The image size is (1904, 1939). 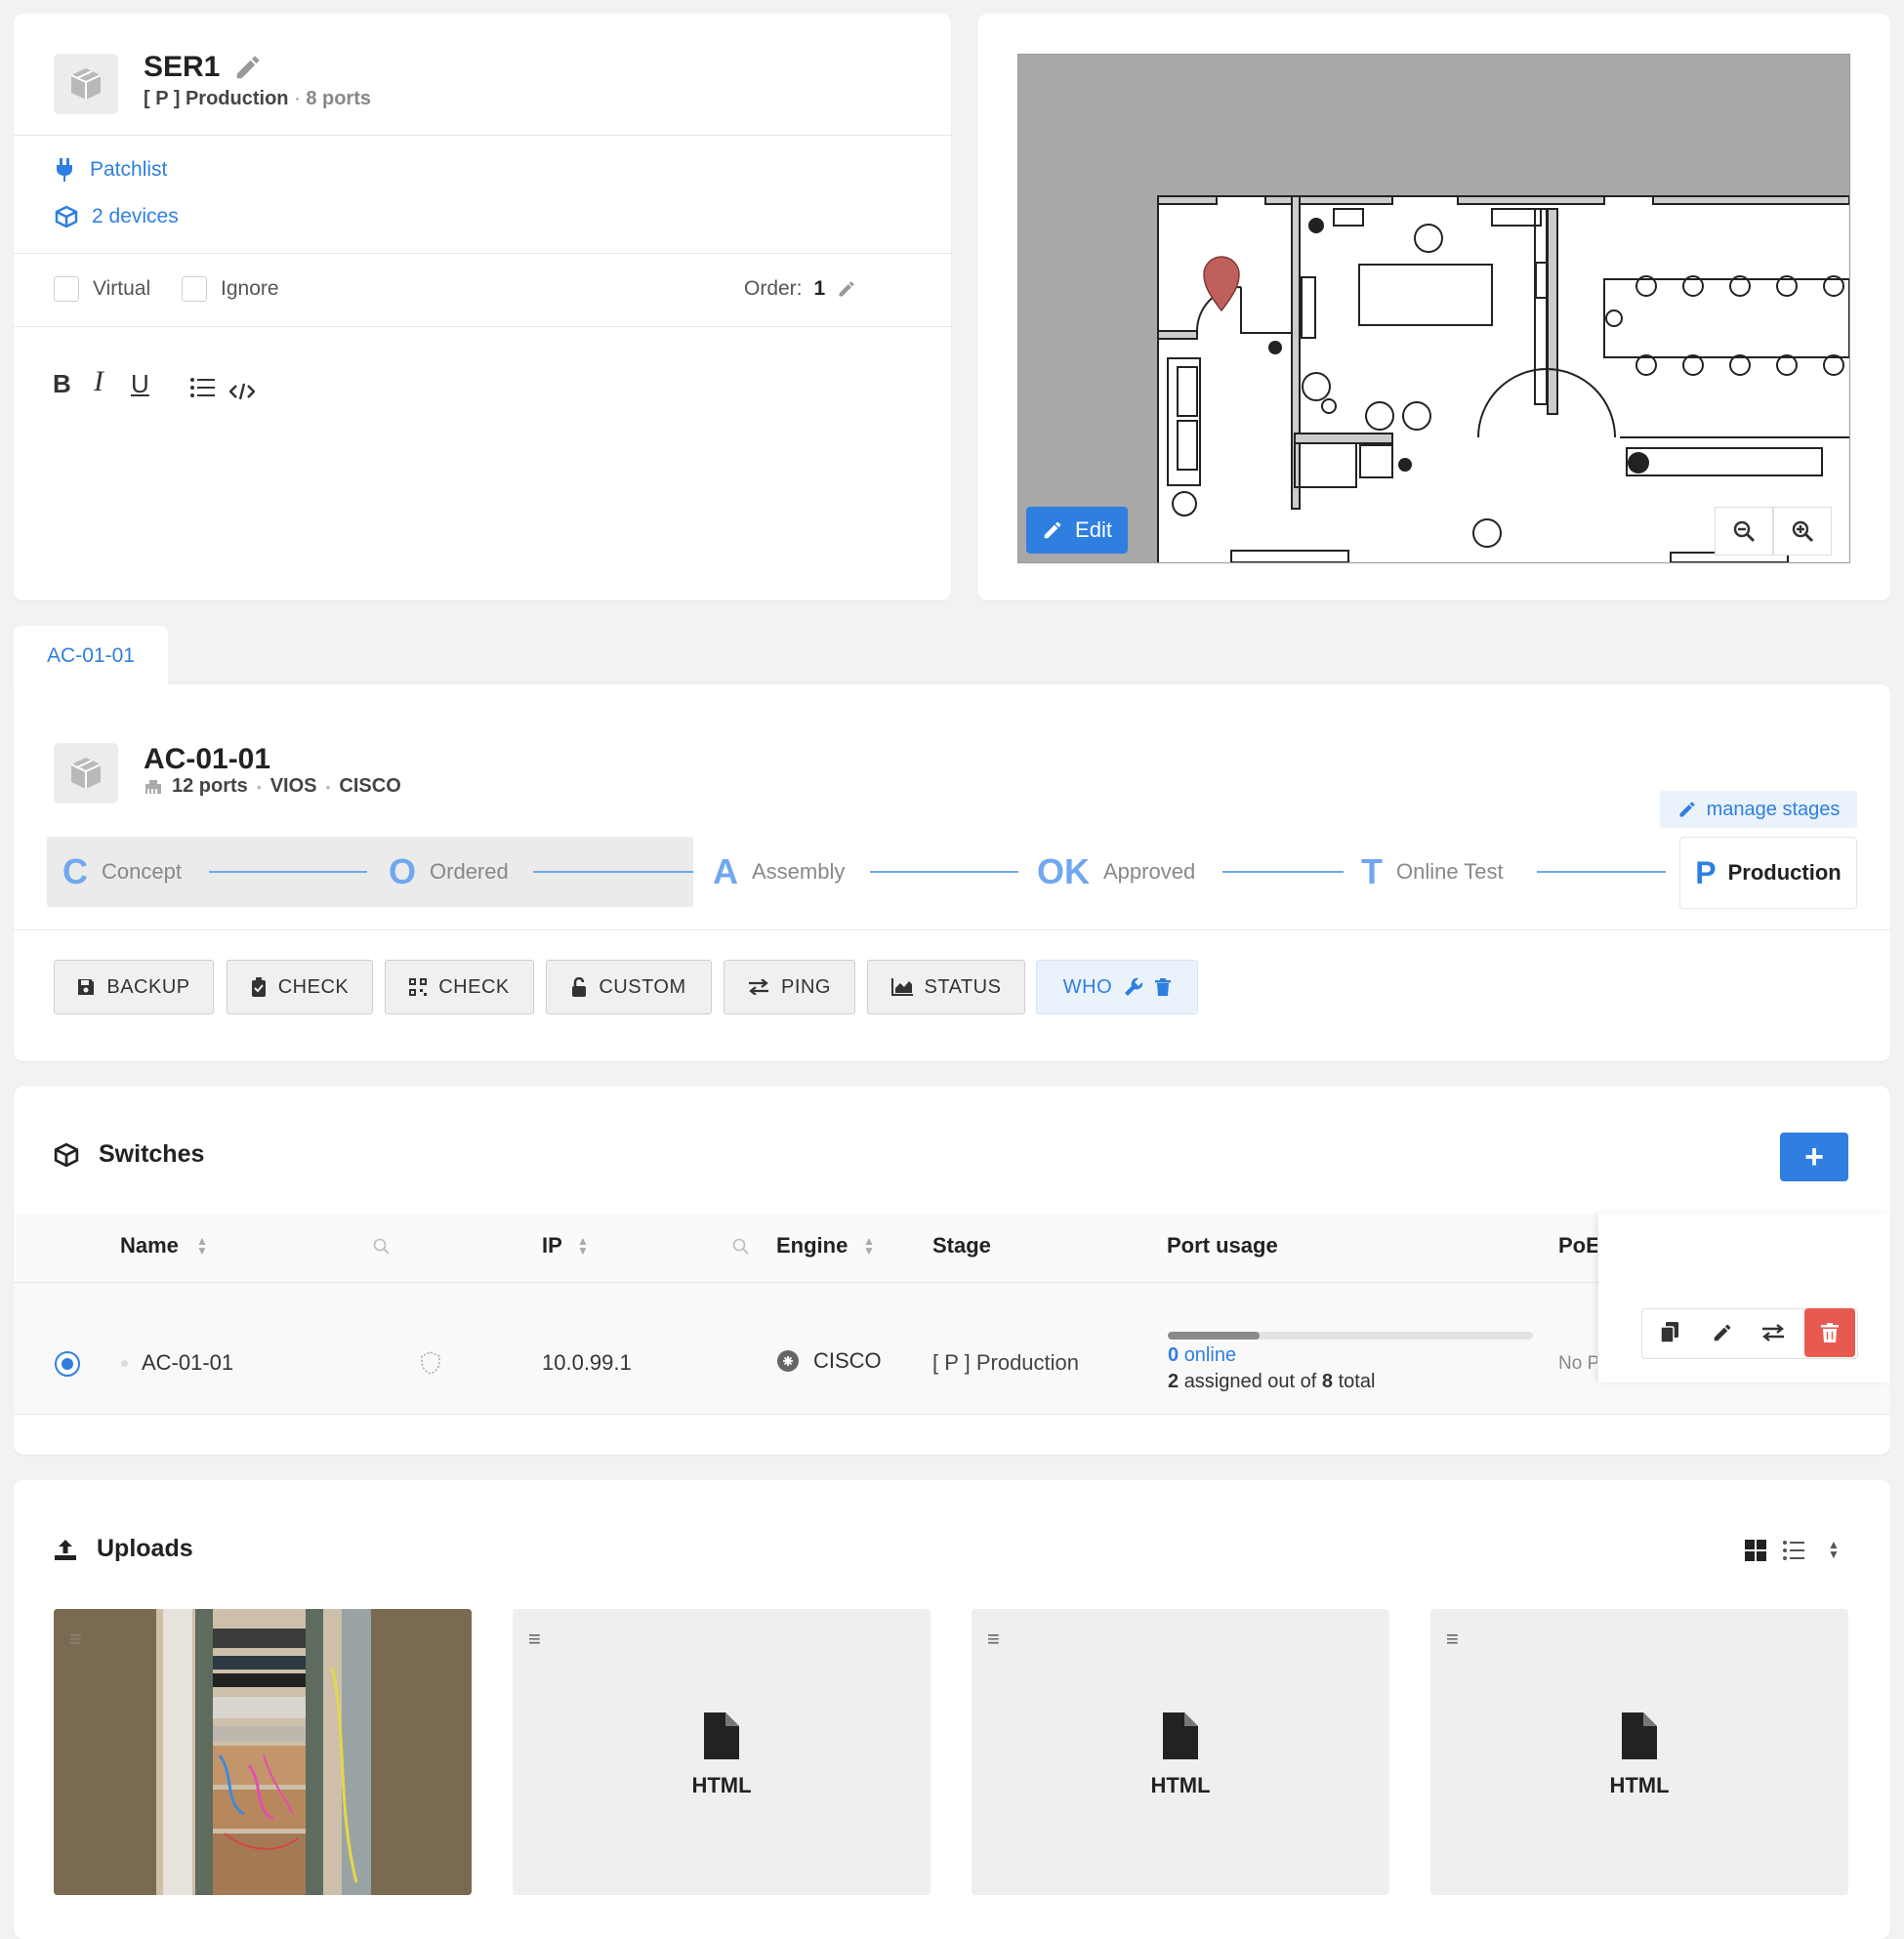 I want to click on wrench-icon, so click(x=1133, y=987).